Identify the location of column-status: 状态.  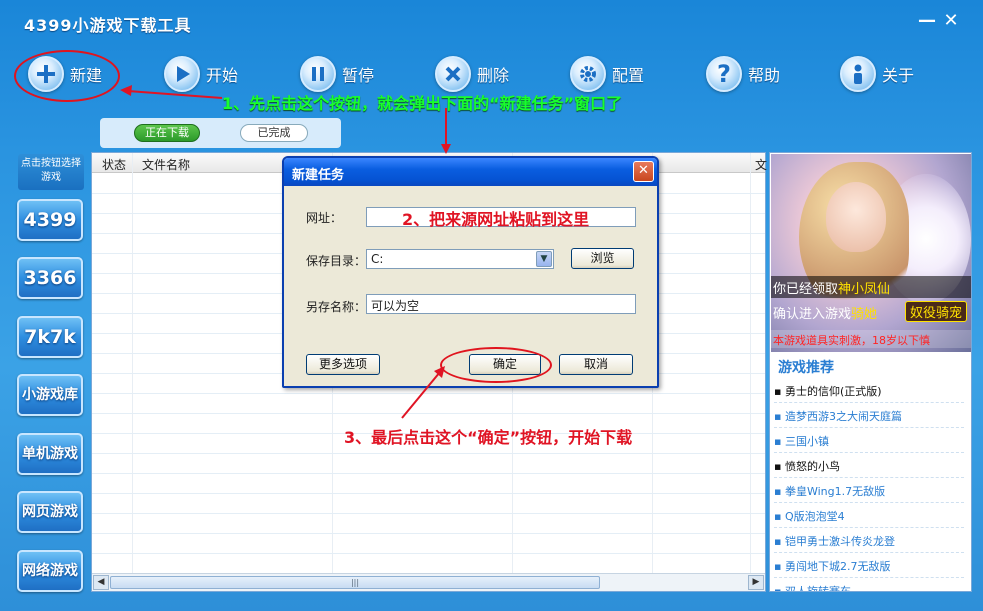
(114, 164).